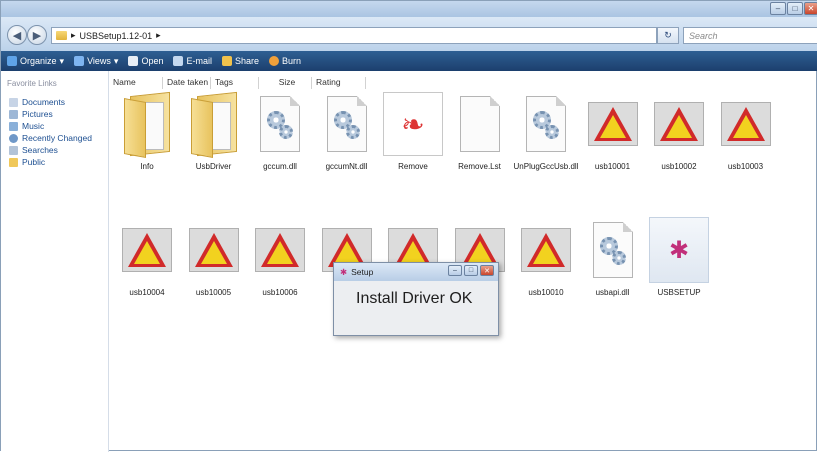 The height and width of the screenshot is (452, 817). Describe the element at coordinates (136, 83) in the screenshot. I see `column-name: Name` at that location.